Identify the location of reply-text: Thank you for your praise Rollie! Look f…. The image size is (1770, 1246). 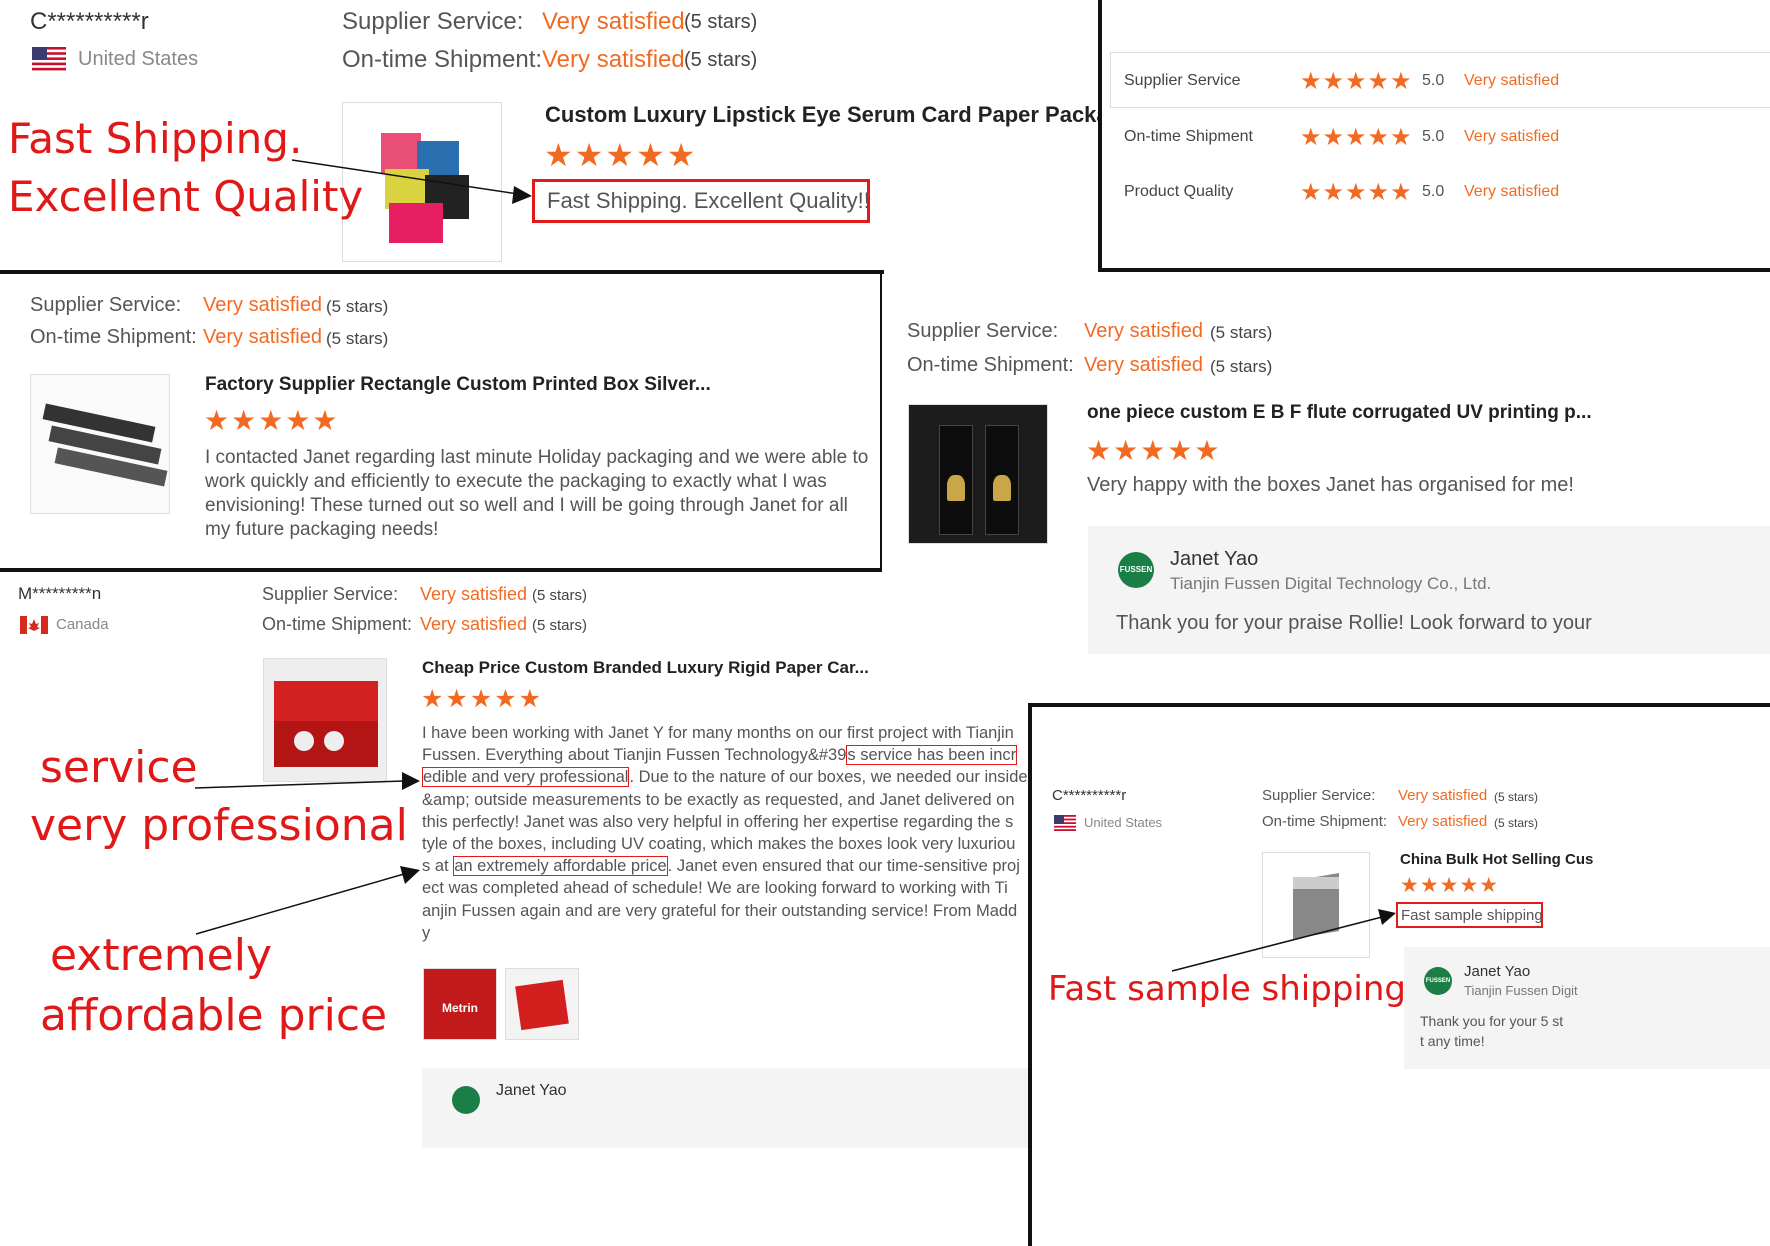
(1354, 623).